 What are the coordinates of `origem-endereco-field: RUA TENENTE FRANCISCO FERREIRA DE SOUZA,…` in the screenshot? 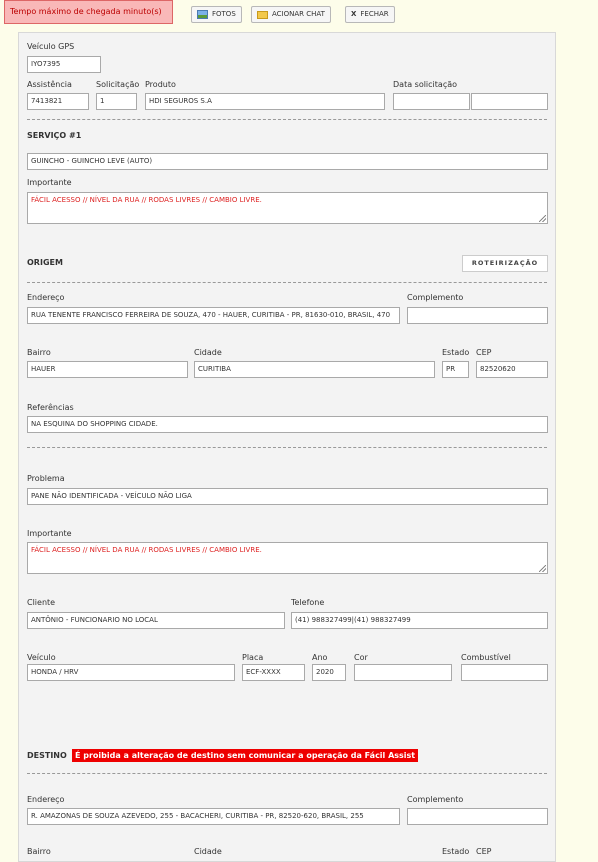 It's located at (213, 315).